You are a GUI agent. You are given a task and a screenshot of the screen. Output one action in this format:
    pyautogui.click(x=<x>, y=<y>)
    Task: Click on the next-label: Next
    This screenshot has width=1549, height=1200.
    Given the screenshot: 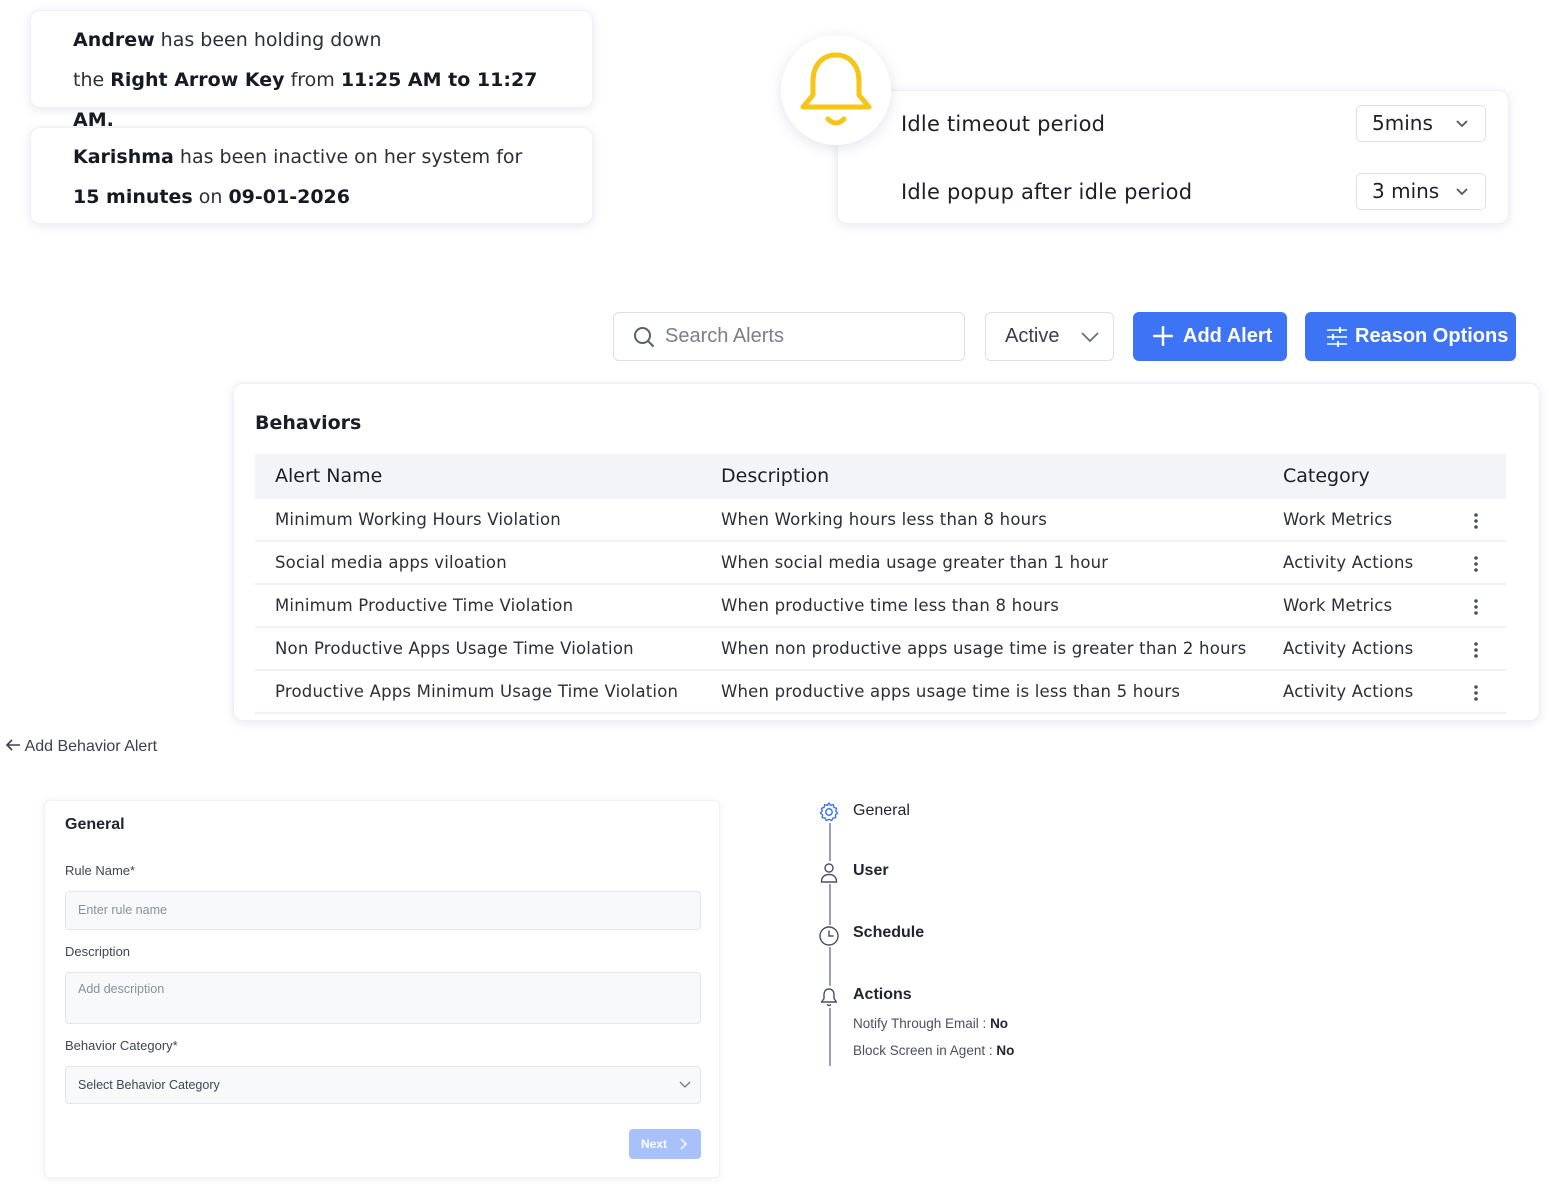 What is the action you would take?
    pyautogui.click(x=654, y=1144)
    